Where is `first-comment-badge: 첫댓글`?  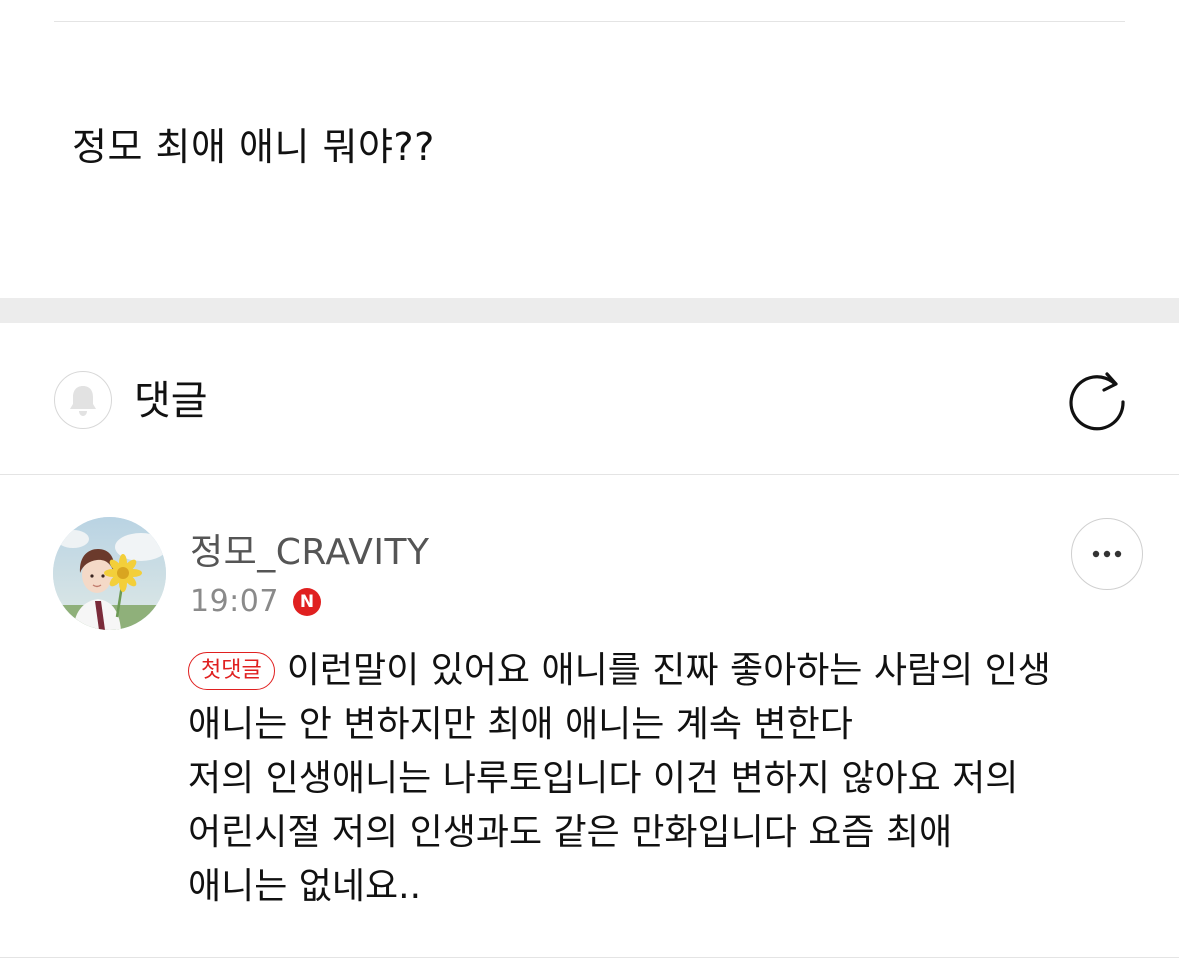
first-comment-badge: 첫댓글 is located at coordinates (231, 671).